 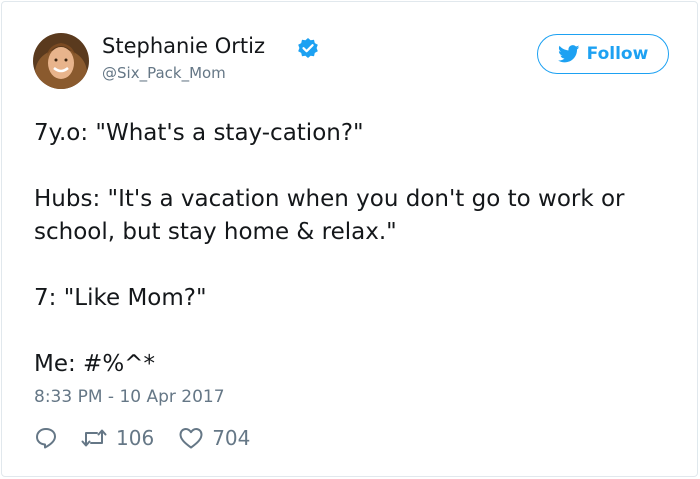 What do you see at coordinates (129, 397) in the screenshot?
I see `tweet-timestamp: 8:33 PM - 10 Apr 2017` at bounding box center [129, 397].